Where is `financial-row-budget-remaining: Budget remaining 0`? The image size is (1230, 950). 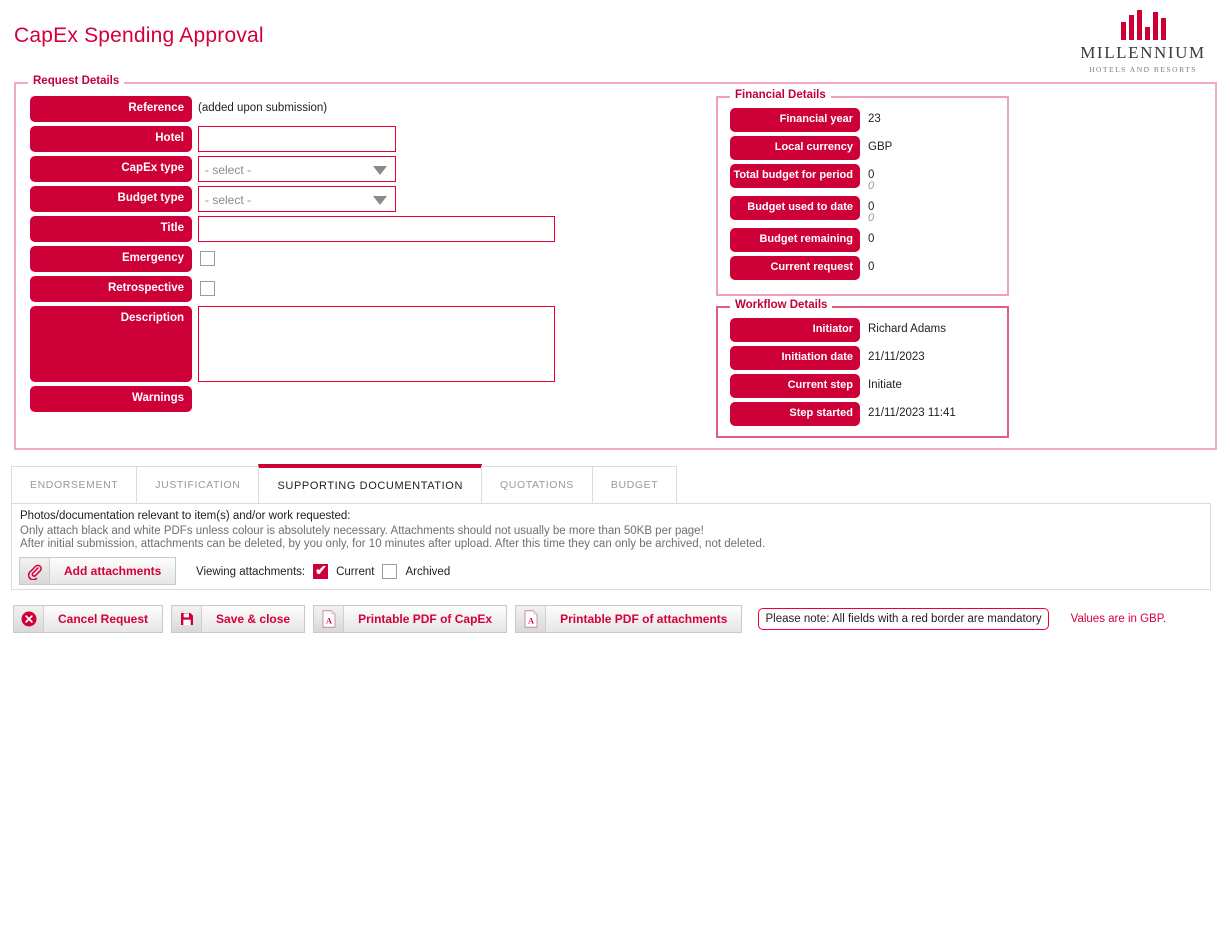
financial-row-budget-remaining: Budget remaining 0 is located at coordinates (868, 240).